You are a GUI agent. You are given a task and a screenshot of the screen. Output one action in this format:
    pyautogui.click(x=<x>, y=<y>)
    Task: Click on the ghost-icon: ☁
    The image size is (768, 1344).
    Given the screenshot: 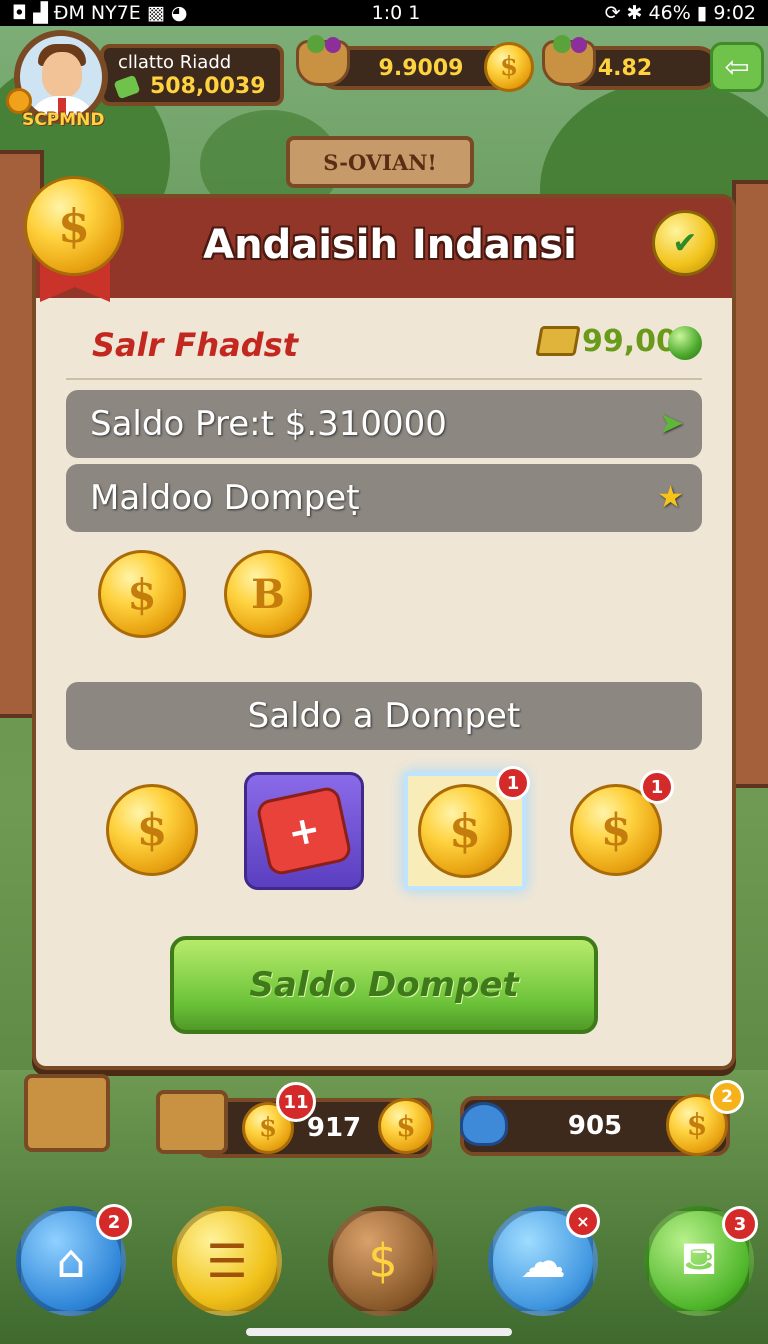 What is the action you would take?
    pyautogui.click(x=543, y=1261)
    